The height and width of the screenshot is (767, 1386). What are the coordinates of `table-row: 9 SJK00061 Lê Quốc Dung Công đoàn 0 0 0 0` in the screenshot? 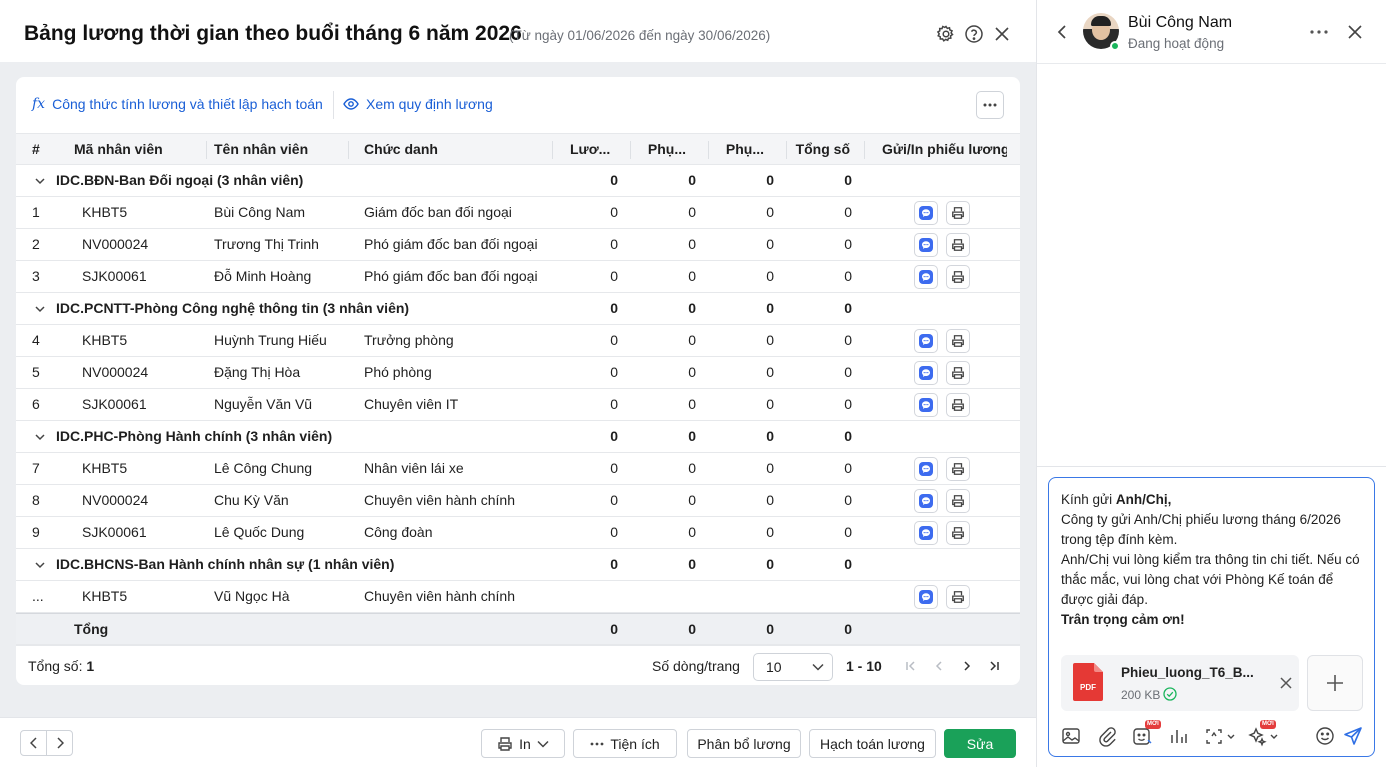 It's located at (518, 533).